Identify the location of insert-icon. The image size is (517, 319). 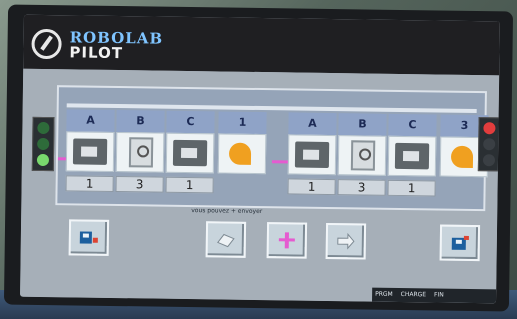
(286, 240).